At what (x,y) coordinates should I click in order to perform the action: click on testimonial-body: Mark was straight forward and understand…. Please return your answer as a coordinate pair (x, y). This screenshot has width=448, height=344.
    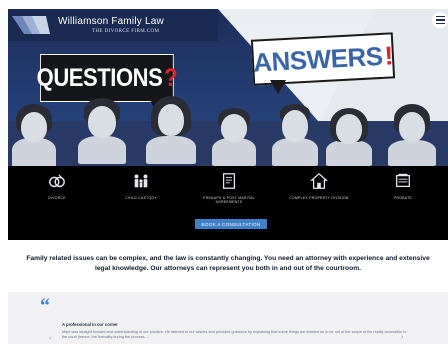
    Looking at the image, I should click on (234, 334).